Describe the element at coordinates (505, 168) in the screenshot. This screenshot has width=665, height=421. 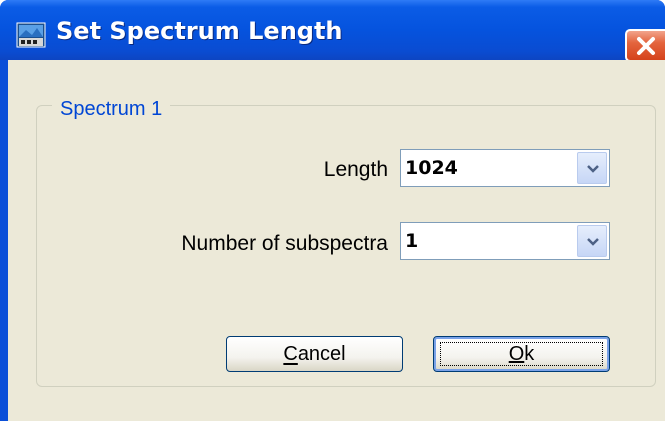
I see `length-combobox: 1024` at that location.